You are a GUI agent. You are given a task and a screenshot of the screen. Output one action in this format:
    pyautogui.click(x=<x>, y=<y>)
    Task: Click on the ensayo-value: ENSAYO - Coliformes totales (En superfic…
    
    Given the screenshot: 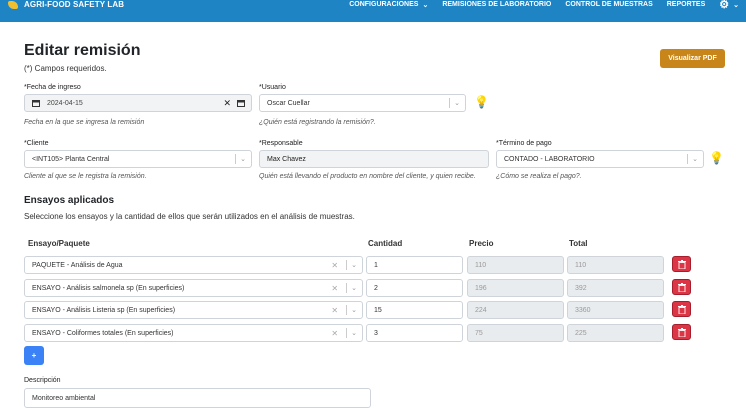 What is the action you would take?
    pyautogui.click(x=103, y=333)
    